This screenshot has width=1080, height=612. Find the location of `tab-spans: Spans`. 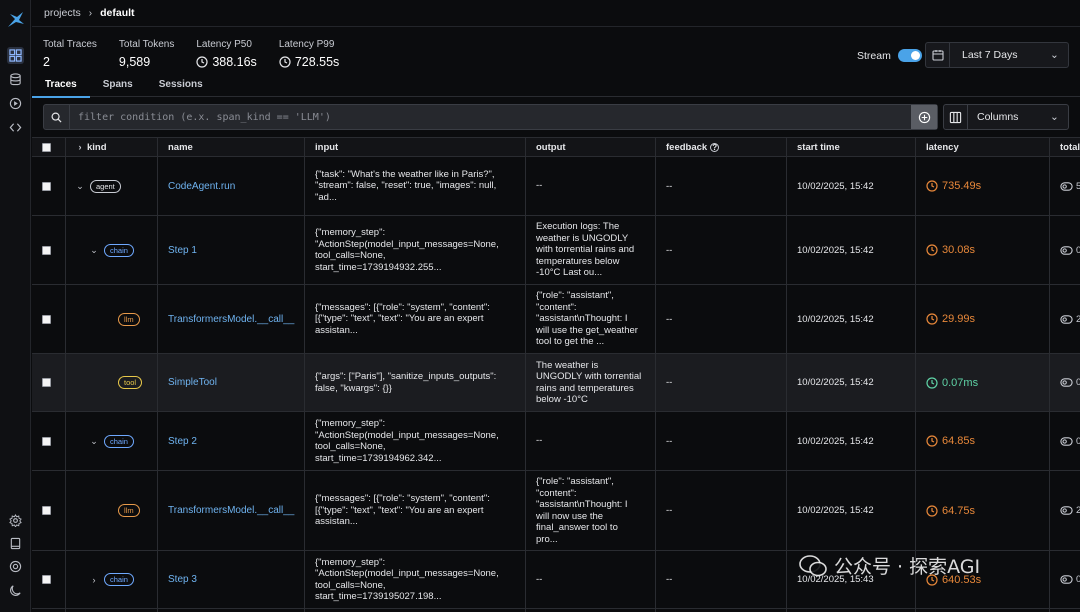

tab-spans: Spans is located at coordinates (118, 86).